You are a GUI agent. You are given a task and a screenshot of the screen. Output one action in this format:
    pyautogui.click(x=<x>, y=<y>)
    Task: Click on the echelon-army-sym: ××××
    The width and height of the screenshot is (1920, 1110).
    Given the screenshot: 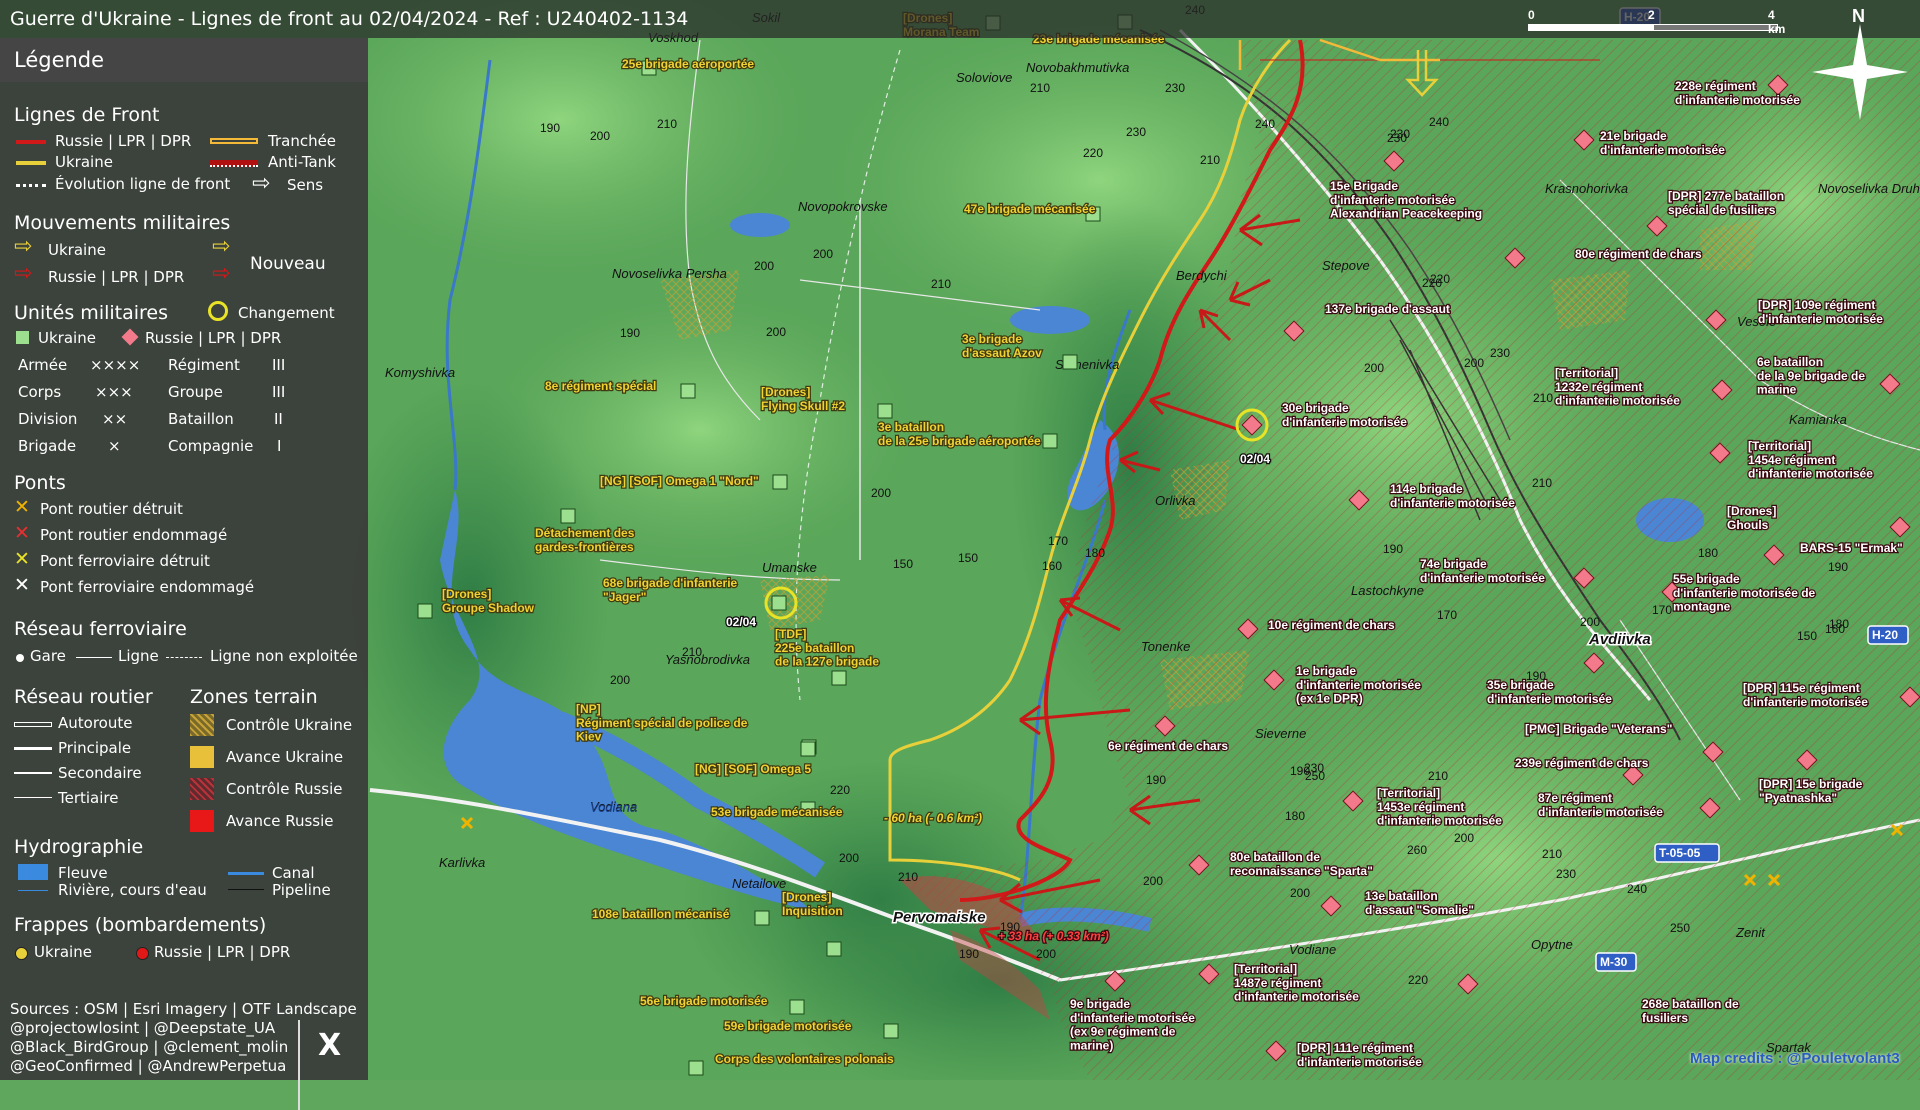 What is the action you would take?
    pyautogui.click(x=115, y=365)
    